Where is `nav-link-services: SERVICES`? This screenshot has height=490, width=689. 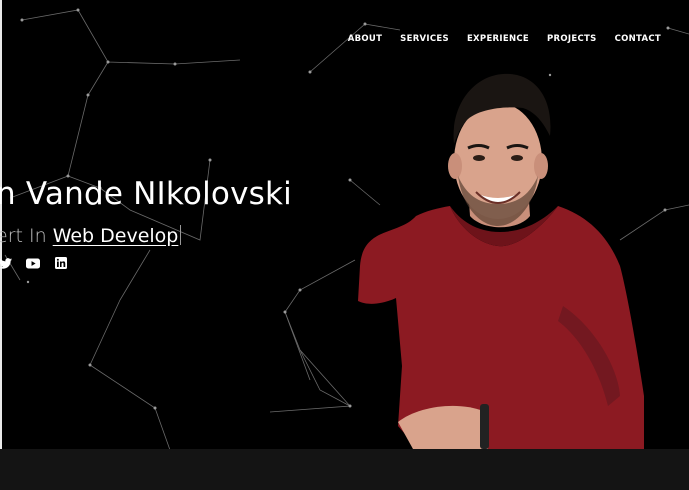
nav-link-services: SERVICES is located at coordinates (424, 39).